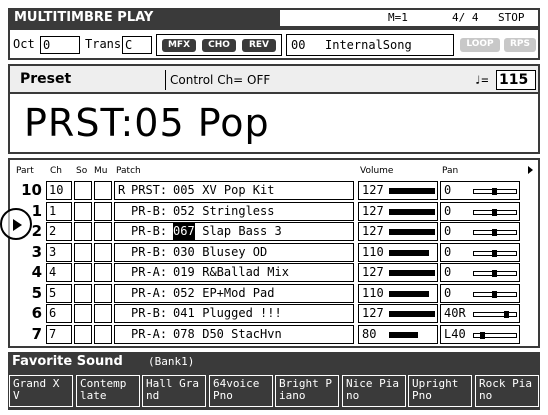 This screenshot has width=548, height=415. What do you see at coordinates (59, 252) in the screenshot?
I see `channel-cell: 3` at bounding box center [59, 252].